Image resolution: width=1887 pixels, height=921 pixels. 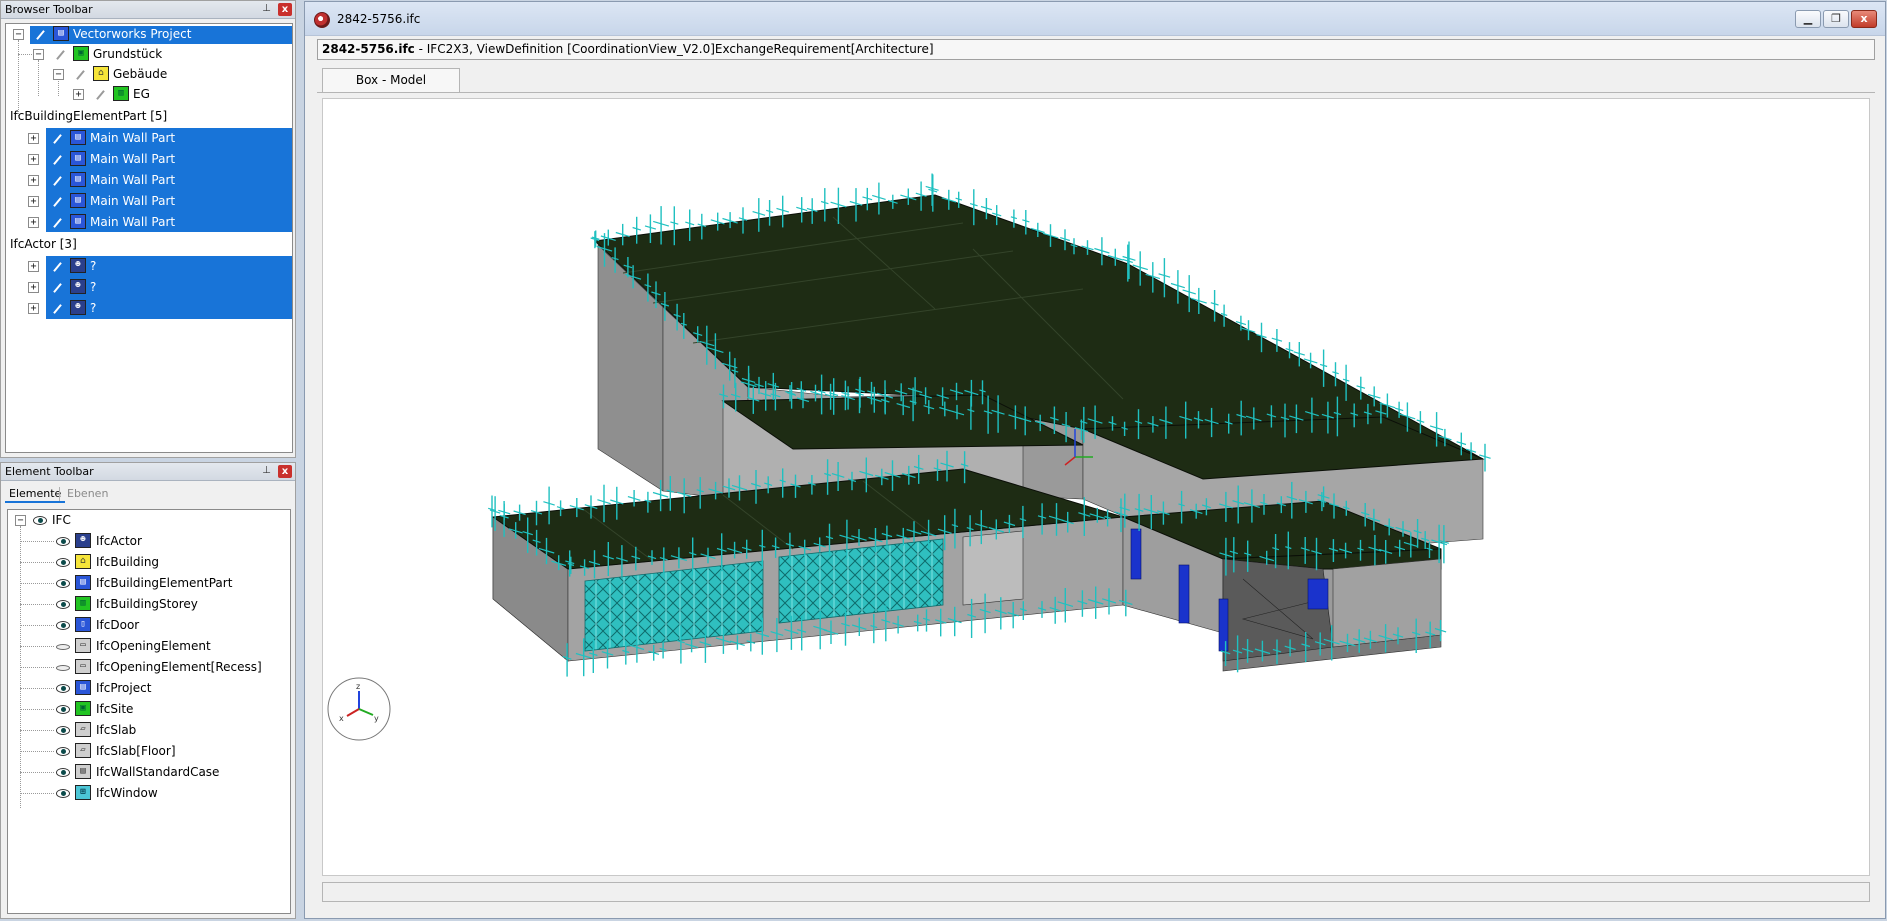 What do you see at coordinates (78, 137) in the screenshot?
I see `wall-part-icon: ▤` at bounding box center [78, 137].